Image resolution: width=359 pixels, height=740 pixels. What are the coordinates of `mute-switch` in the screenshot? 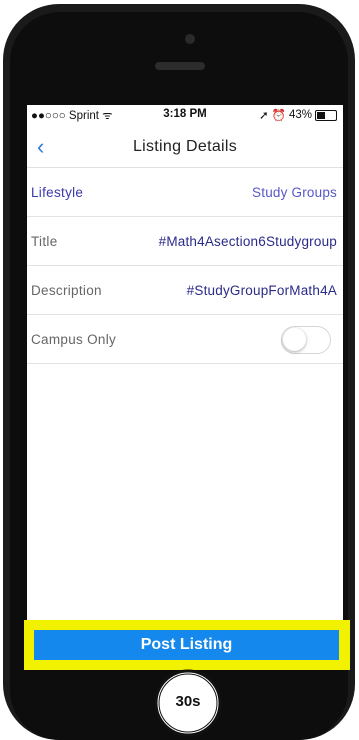 It's located at (6, 131).